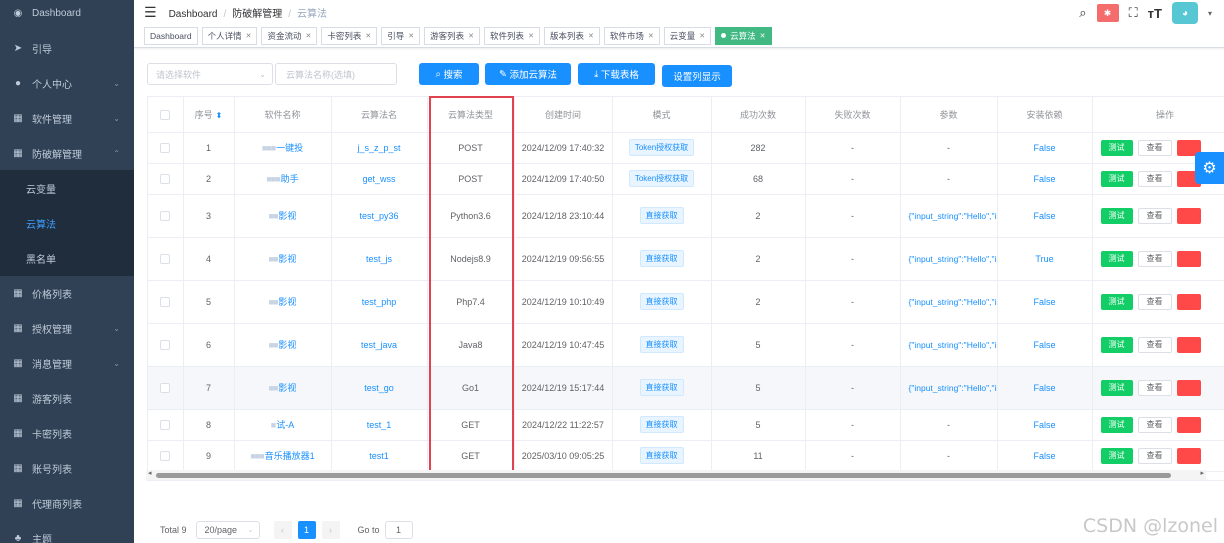  I want to click on sidebar-item: ▦ 代理商列表, so click(67, 503).